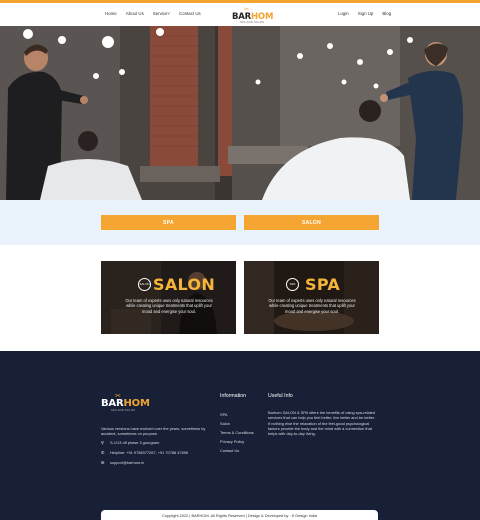  Describe the element at coordinates (237, 450) in the screenshot. I see `footer-link-contact: Contact Us` at that location.